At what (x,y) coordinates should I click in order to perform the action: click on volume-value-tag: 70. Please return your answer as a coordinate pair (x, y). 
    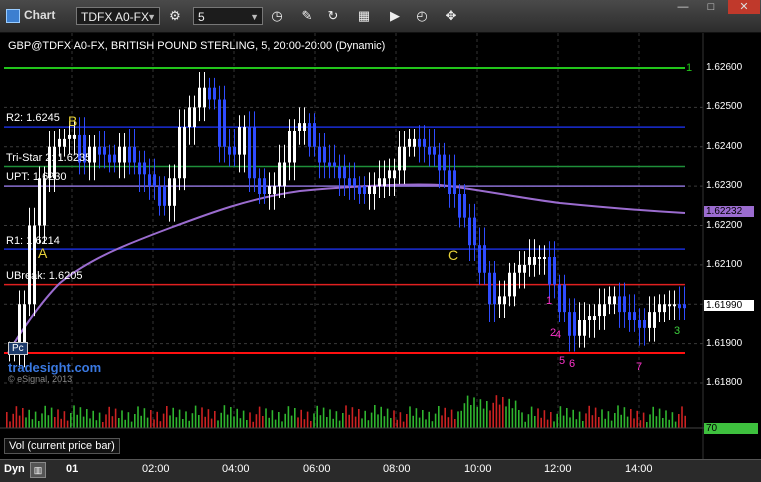
    Looking at the image, I should click on (731, 428).